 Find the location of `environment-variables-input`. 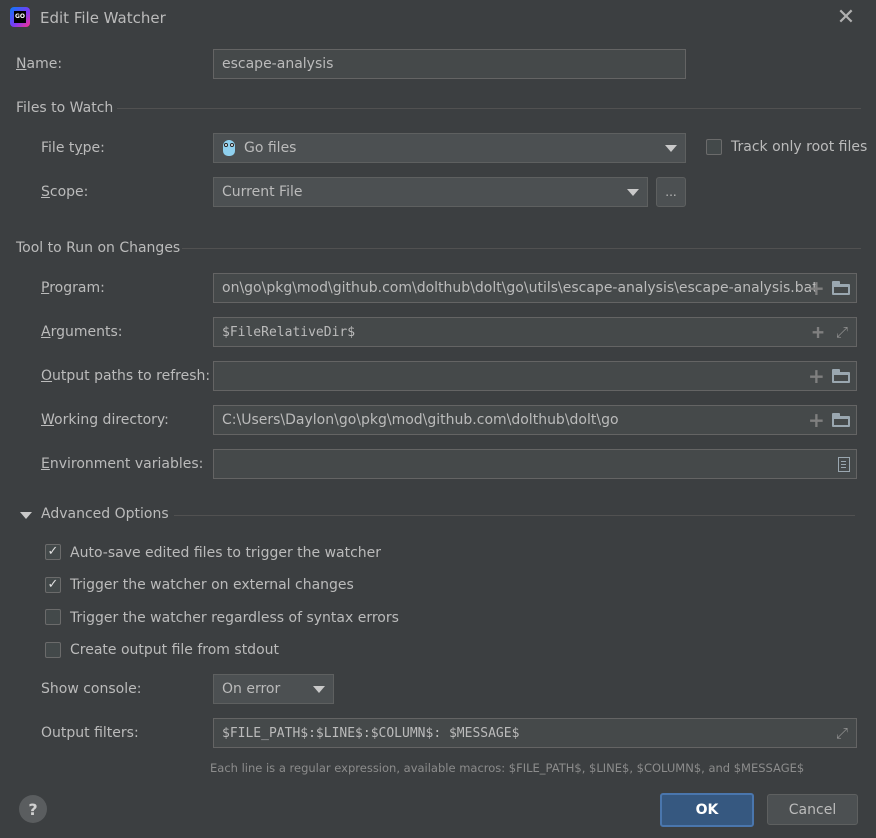

environment-variables-input is located at coordinates (535, 464).